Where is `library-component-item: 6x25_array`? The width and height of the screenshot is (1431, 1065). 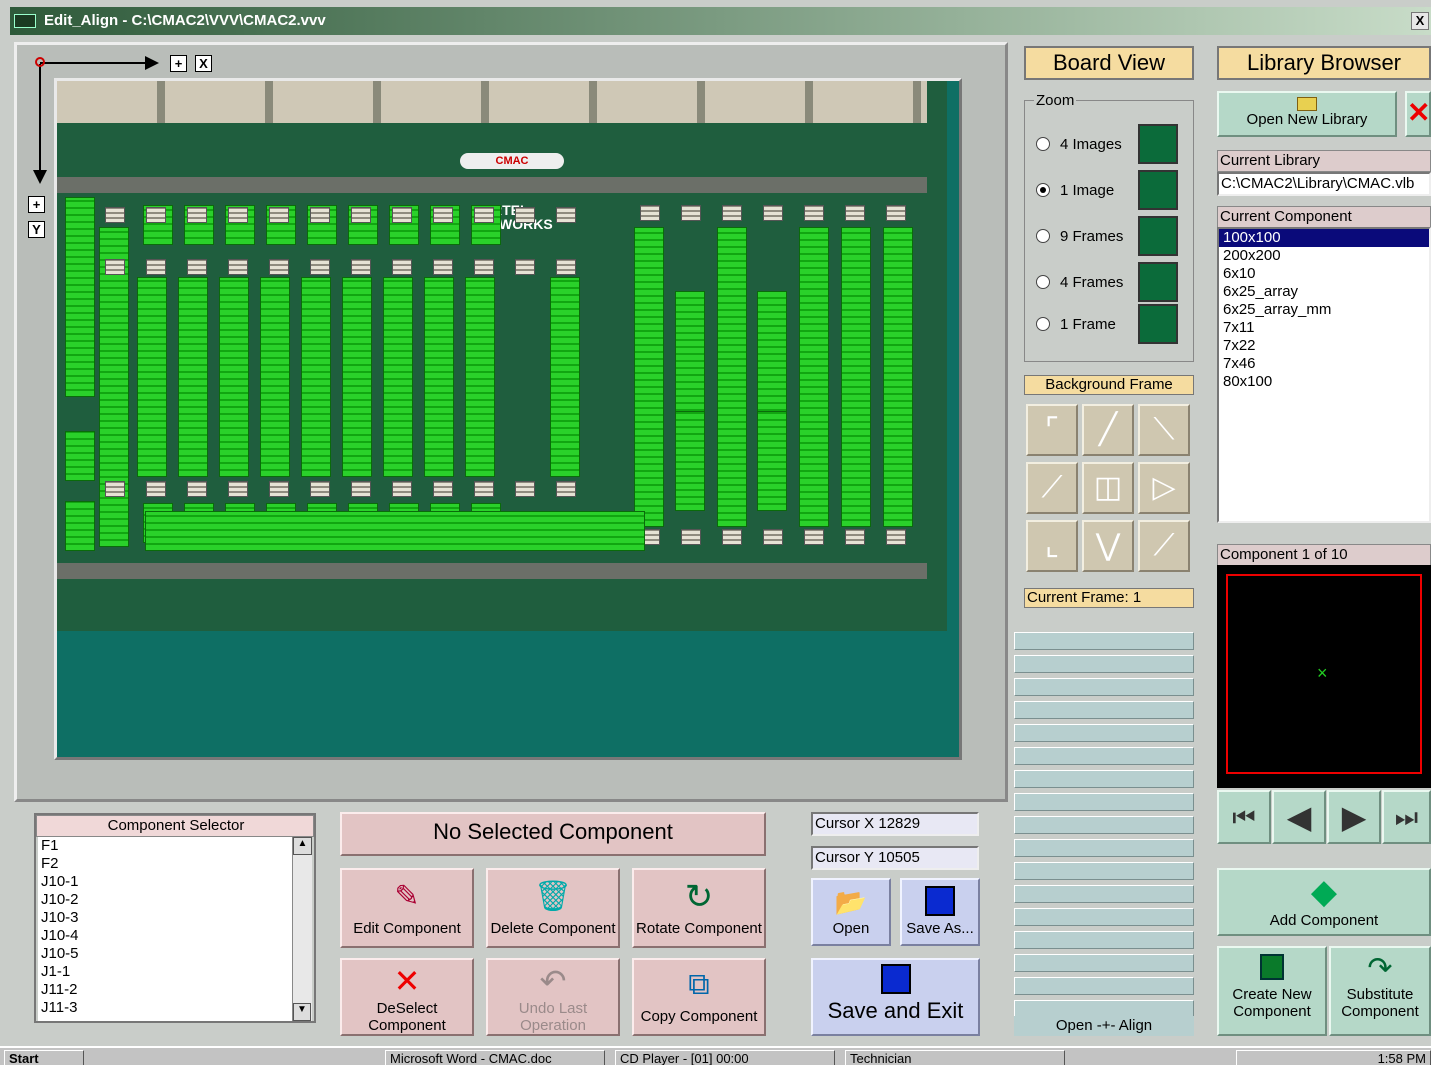
library-component-item: 6x25_array is located at coordinates (1324, 292).